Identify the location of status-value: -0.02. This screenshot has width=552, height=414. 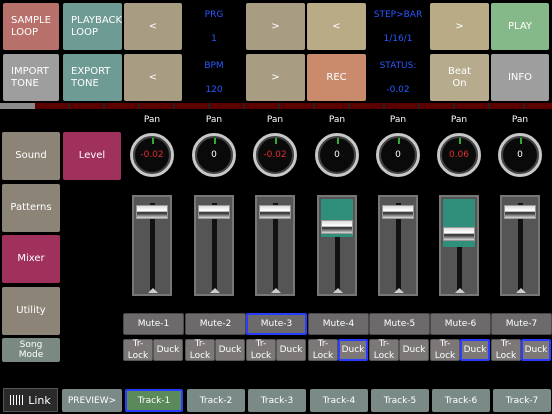
(398, 89).